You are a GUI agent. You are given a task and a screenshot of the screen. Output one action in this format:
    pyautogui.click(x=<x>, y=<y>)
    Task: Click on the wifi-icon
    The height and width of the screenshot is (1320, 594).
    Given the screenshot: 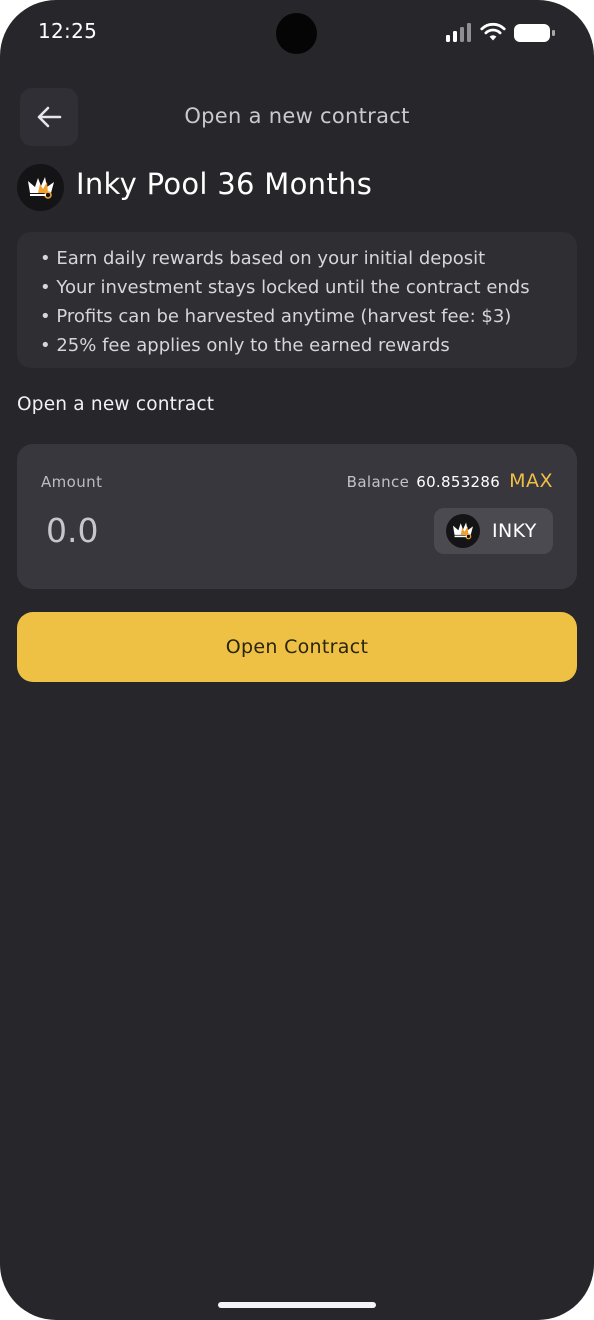 What is the action you would take?
    pyautogui.click(x=493, y=31)
    